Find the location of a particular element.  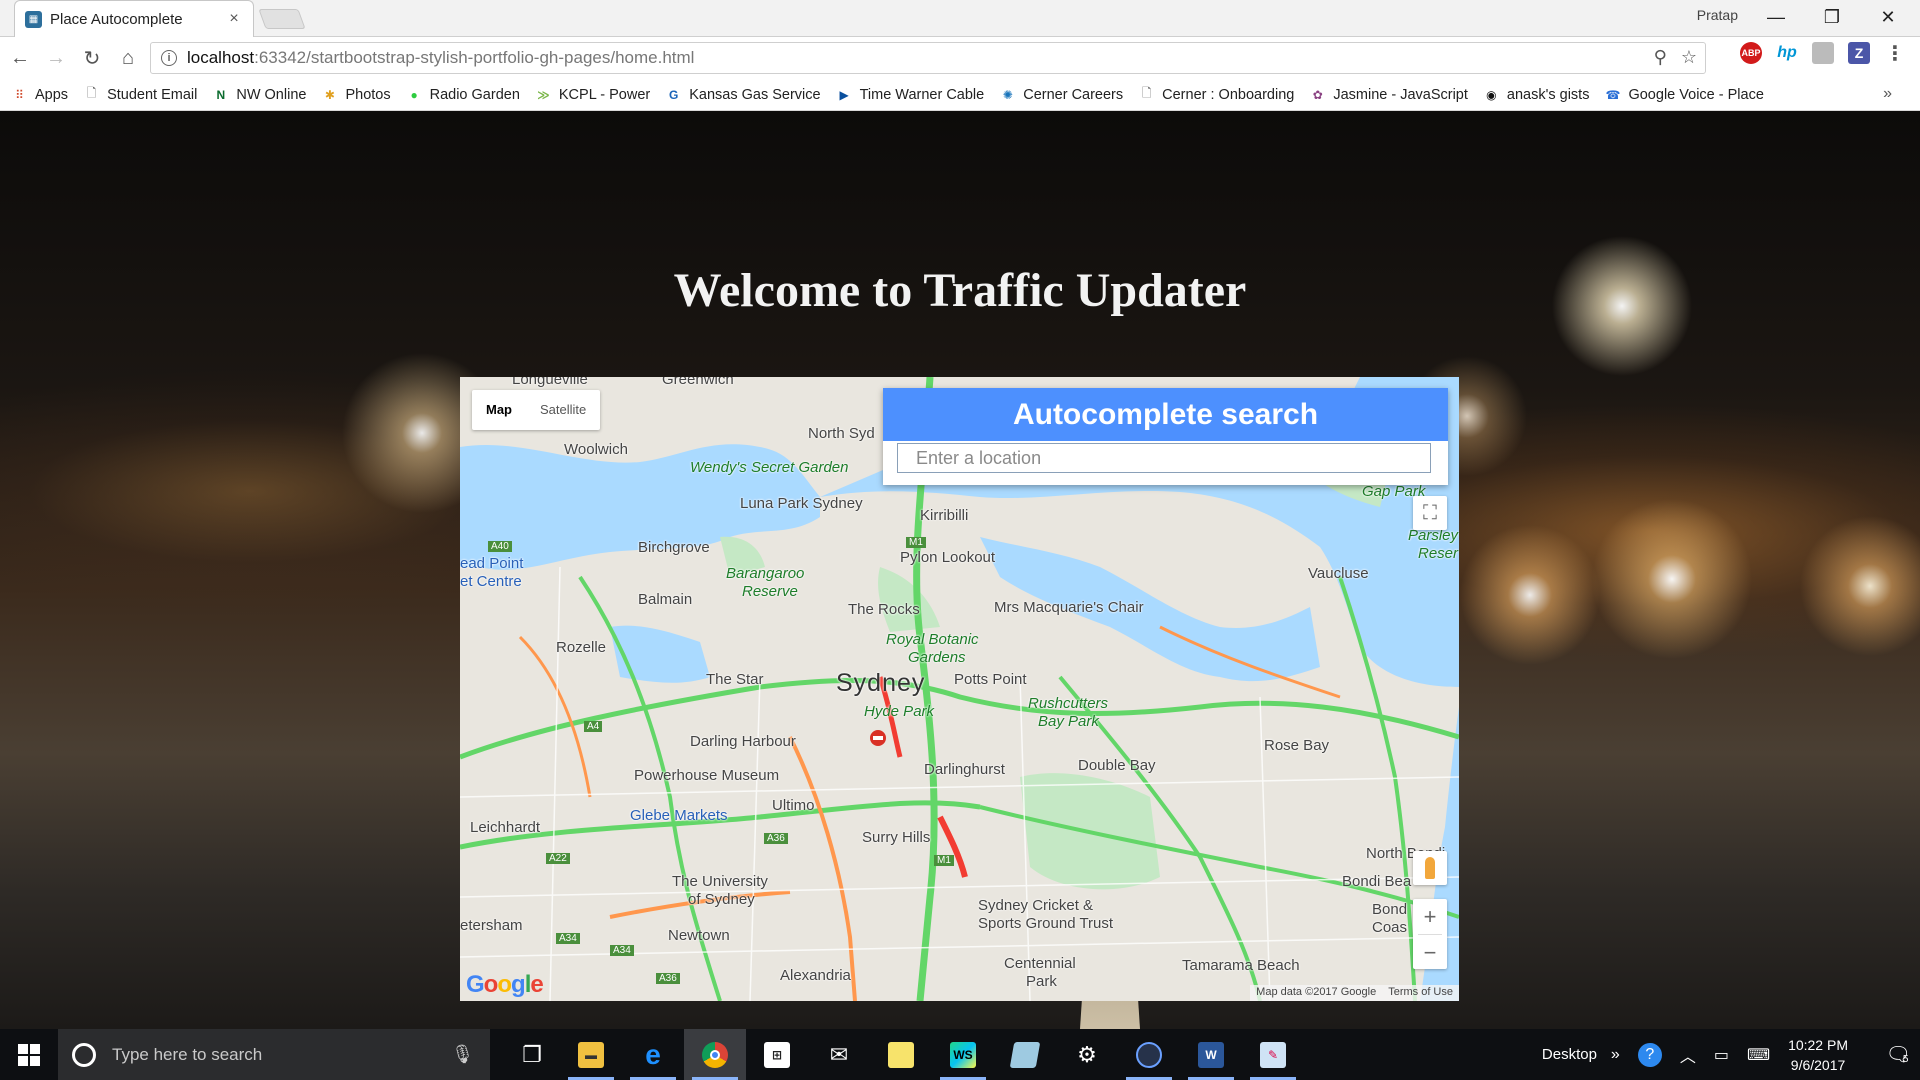

forward-arrow-icon: → is located at coordinates (56, 58).